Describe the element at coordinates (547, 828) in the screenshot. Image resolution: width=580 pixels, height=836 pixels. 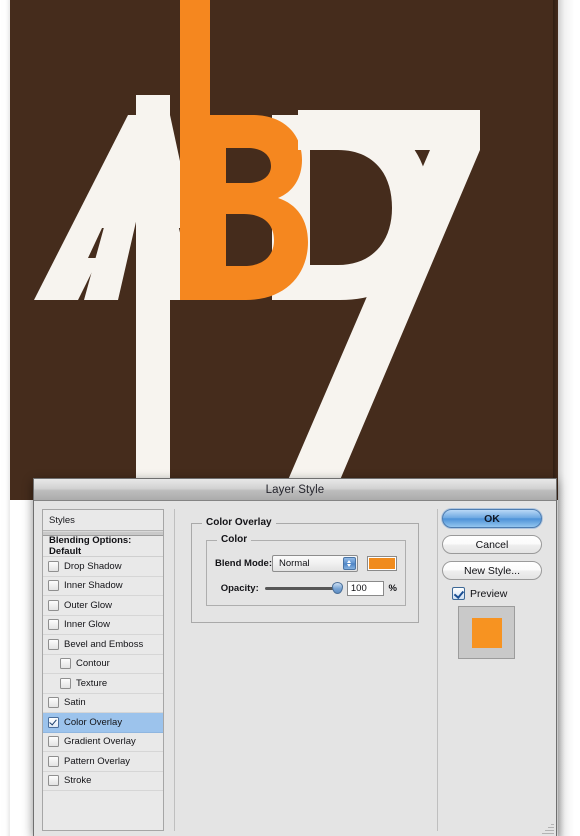
I see `resize-grip-icon` at that location.